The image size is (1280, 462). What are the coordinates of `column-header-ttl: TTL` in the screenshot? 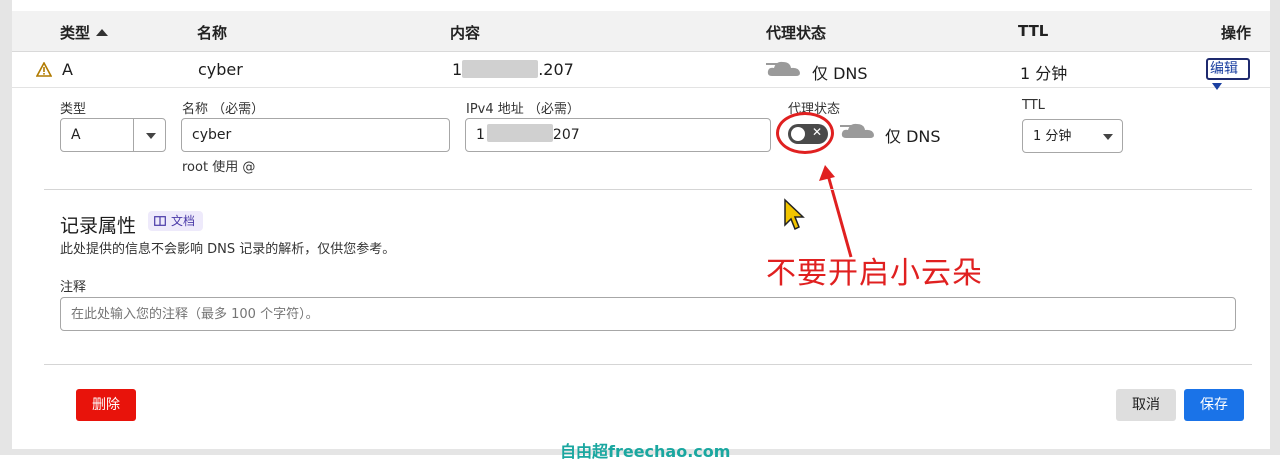 It's located at (1033, 31).